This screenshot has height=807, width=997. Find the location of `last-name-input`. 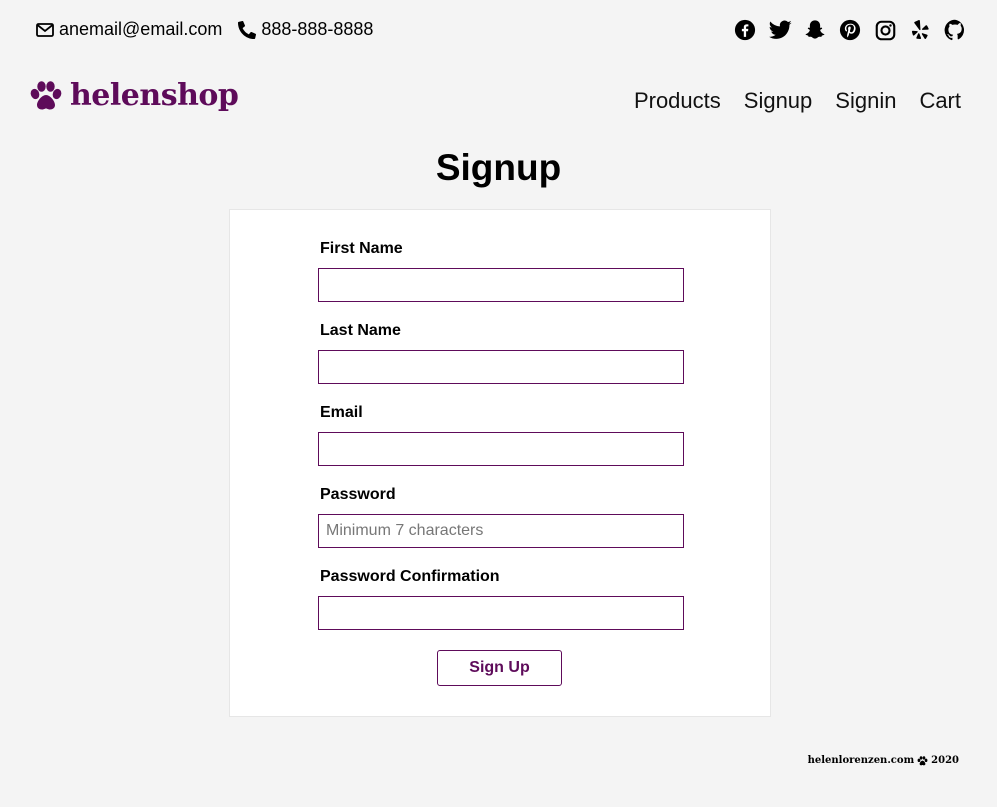

last-name-input is located at coordinates (501, 367).